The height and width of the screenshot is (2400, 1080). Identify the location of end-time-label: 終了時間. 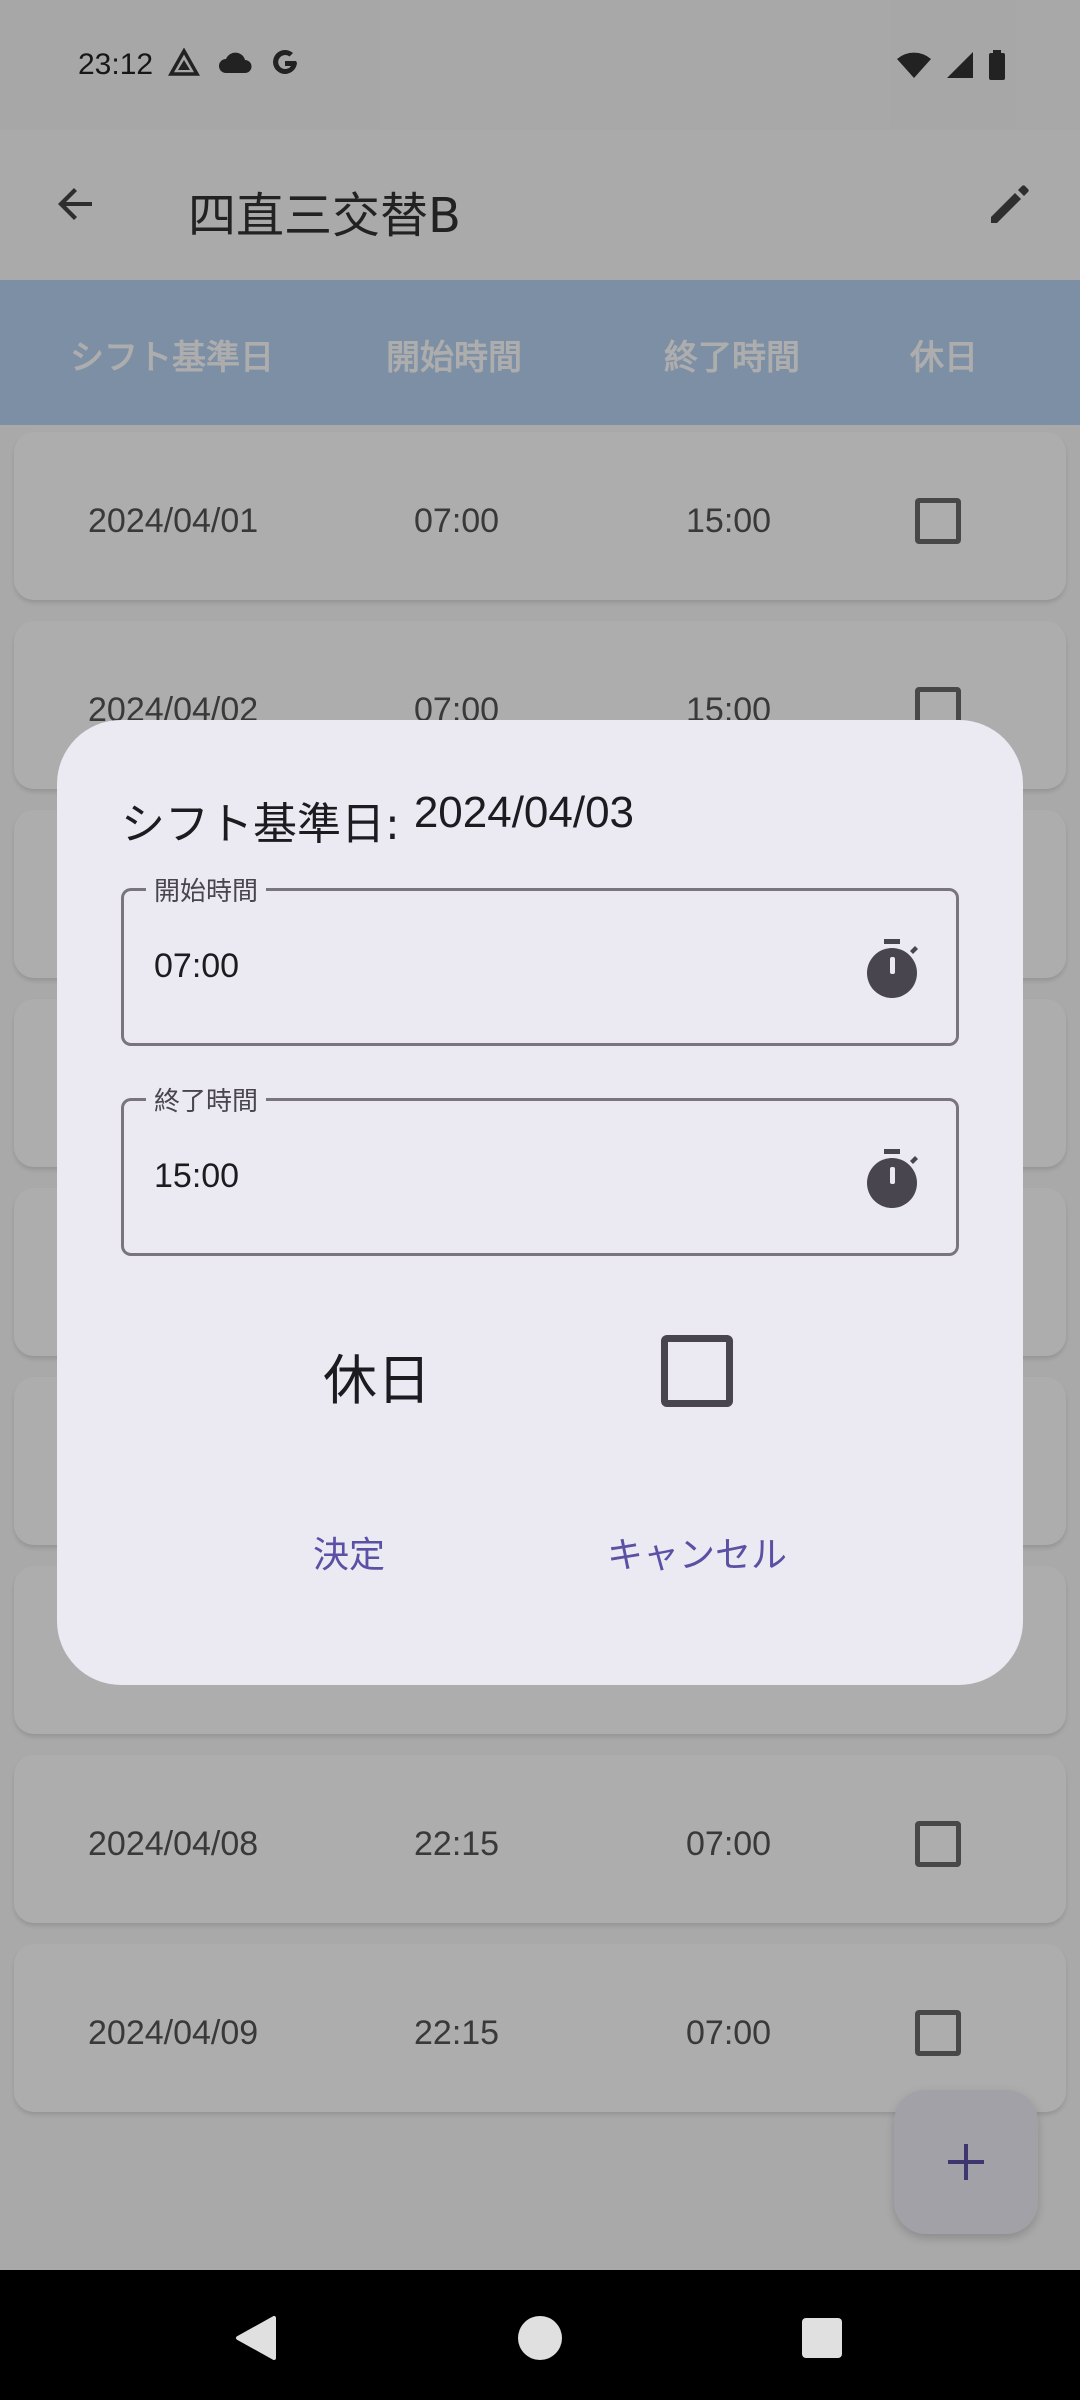
(206, 1099).